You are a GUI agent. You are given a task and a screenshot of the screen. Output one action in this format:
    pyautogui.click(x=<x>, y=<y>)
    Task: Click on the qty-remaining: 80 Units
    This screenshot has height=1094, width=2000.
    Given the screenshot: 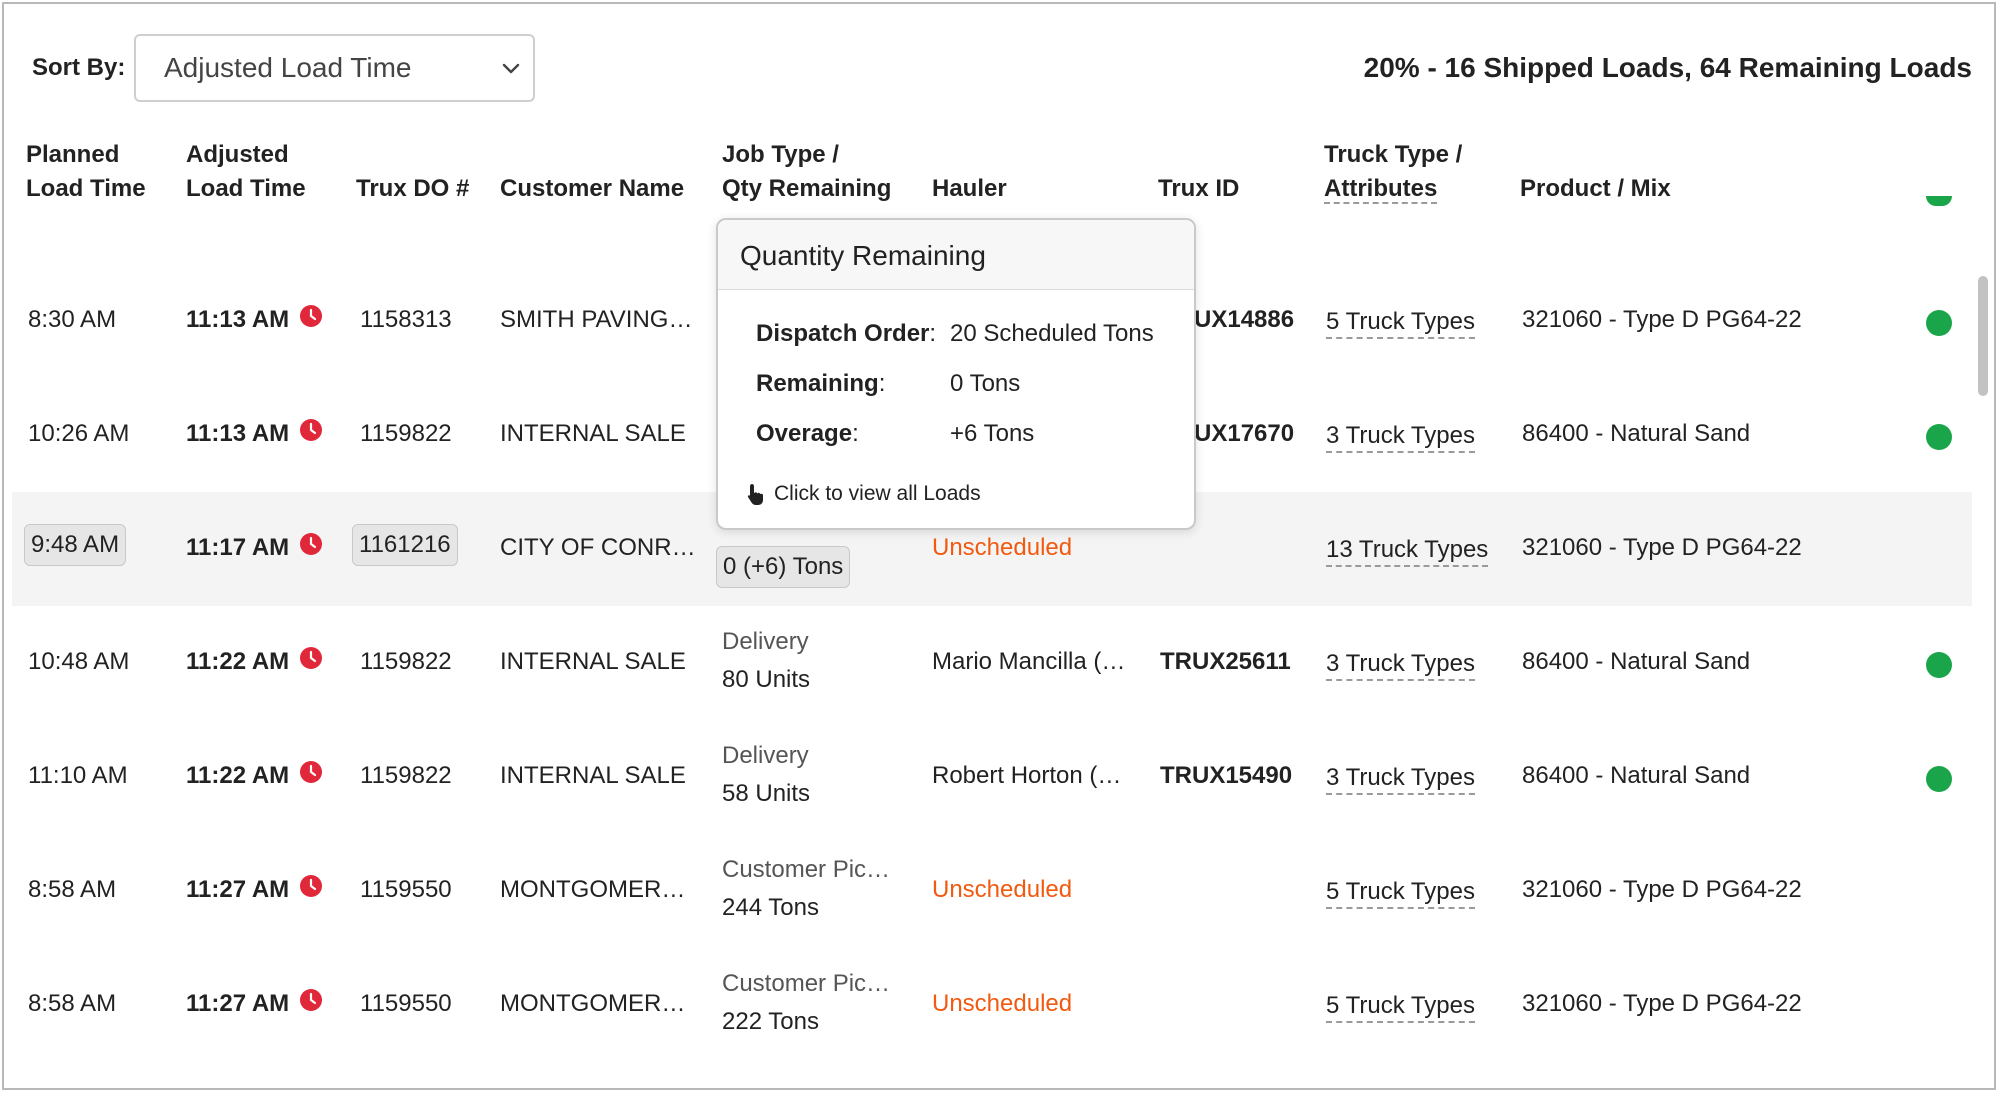 What is the action you would take?
    pyautogui.click(x=766, y=680)
    